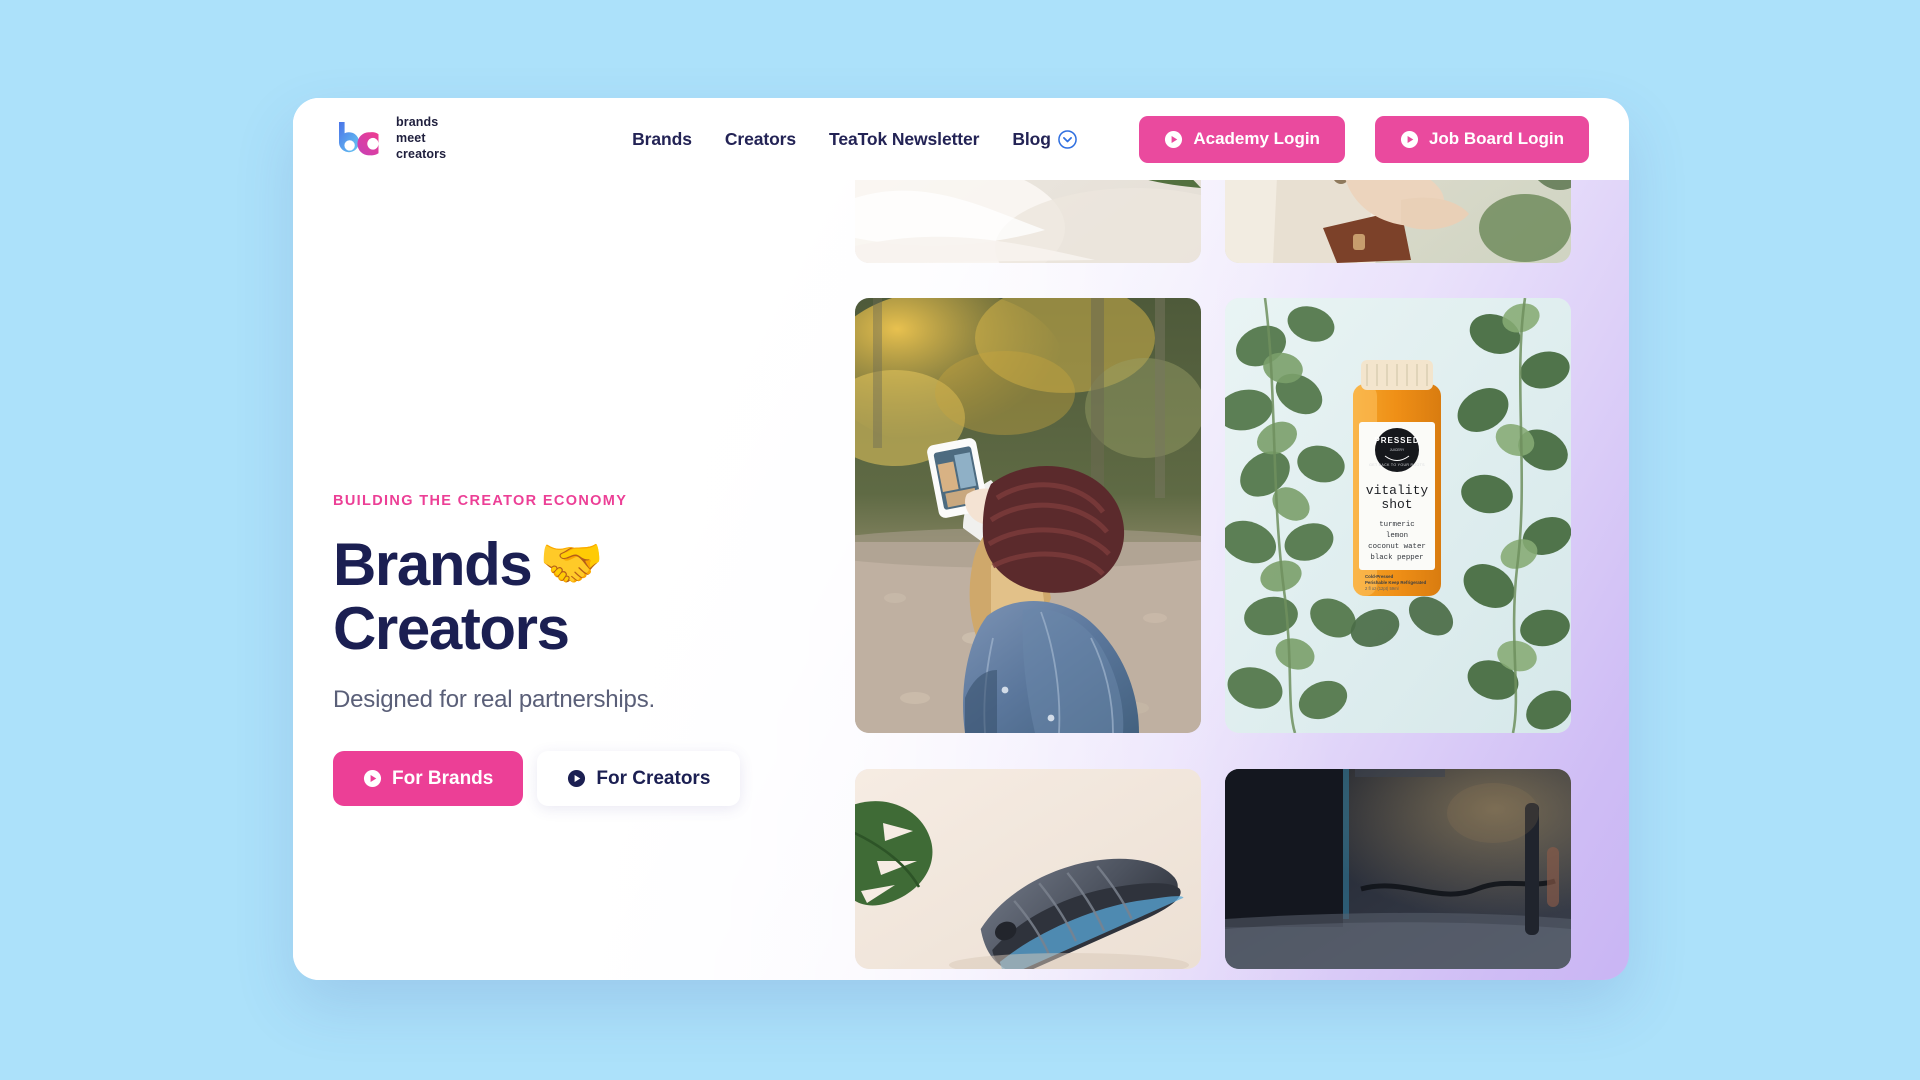 The height and width of the screenshot is (1080, 1920). Describe the element at coordinates (417, 122) in the screenshot. I see `logo-text-line-1: brands` at that location.